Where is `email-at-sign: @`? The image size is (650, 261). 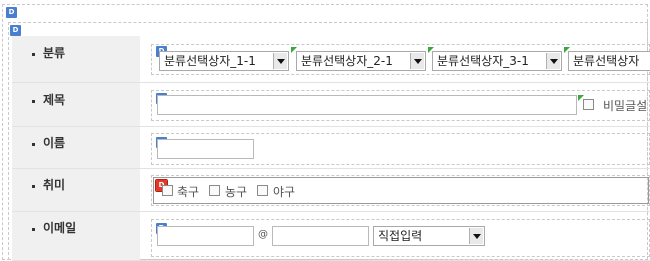
email-at-sign: @ is located at coordinates (263, 234).